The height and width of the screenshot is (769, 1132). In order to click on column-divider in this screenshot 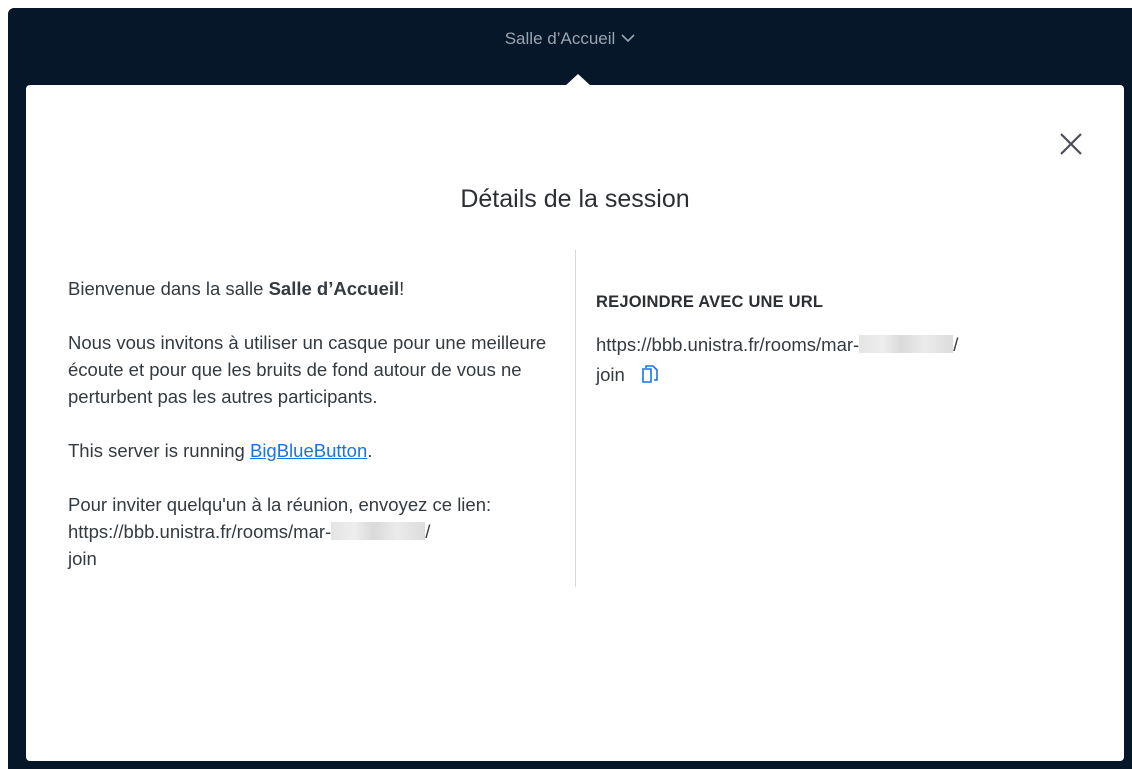, I will do `click(575, 418)`.